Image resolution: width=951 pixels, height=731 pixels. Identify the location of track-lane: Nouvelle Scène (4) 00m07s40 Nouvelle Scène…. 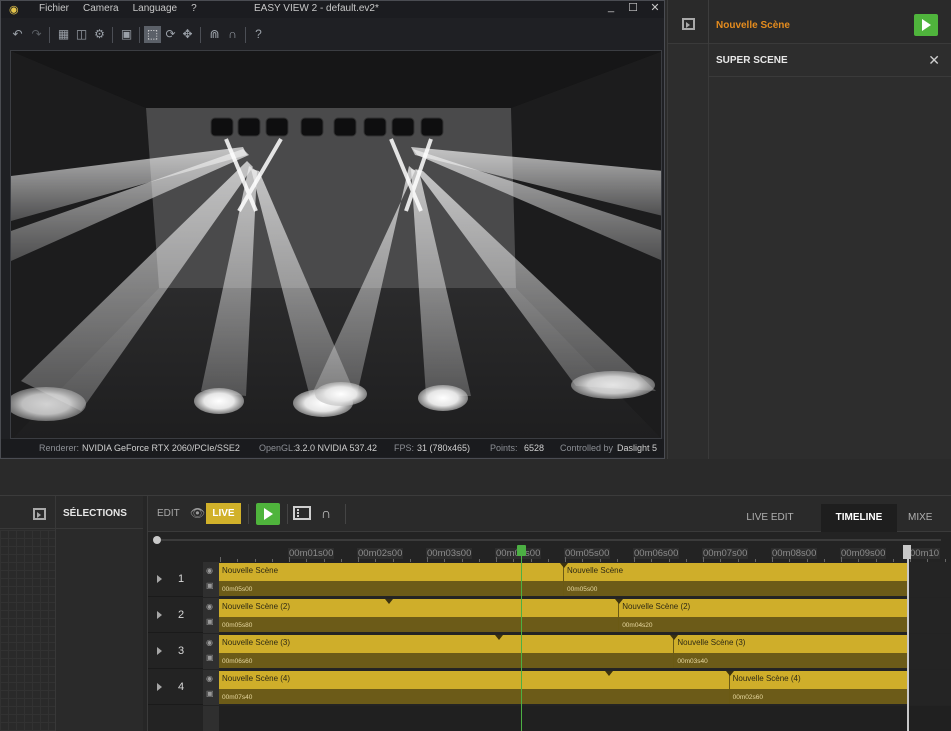
(585, 687).